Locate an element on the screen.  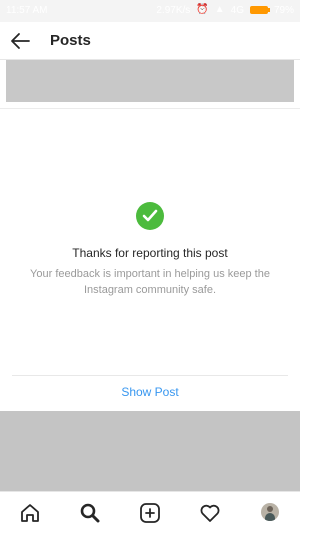
search-icon is located at coordinates (90, 513).